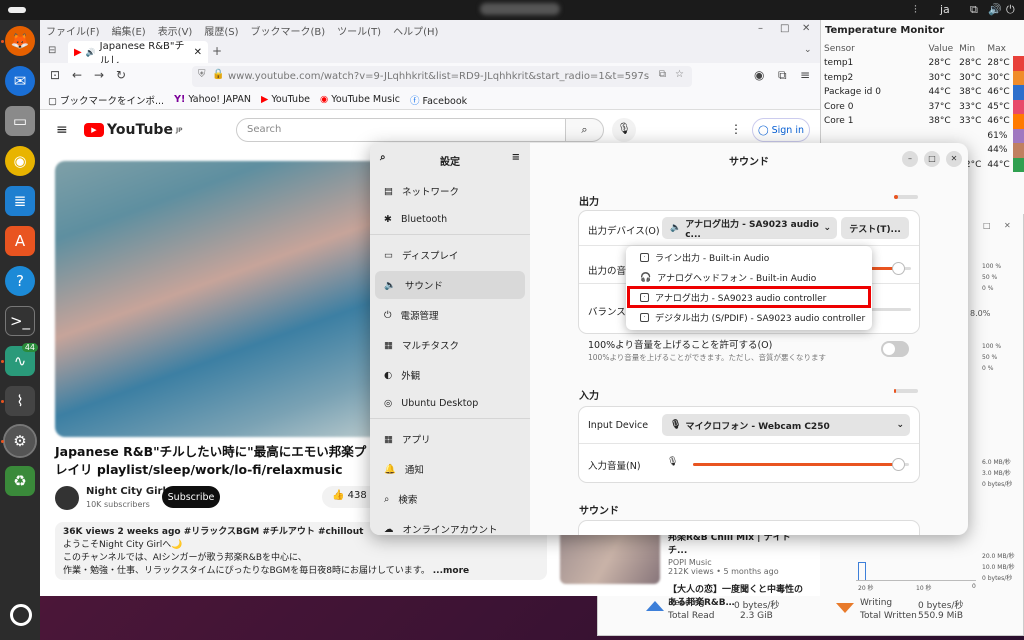  Describe the element at coordinates (285, 99) in the screenshot. I see `bookmark-youtube: ▶ YouTube` at that location.